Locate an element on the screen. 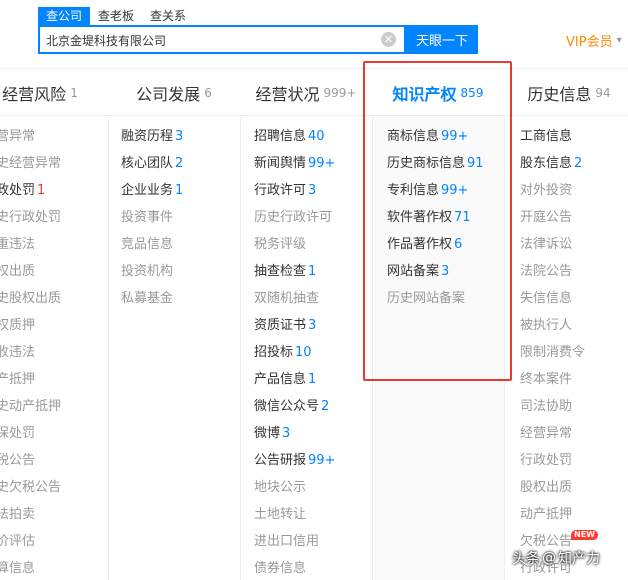  list-item: 投资事件 is located at coordinates (147, 218).